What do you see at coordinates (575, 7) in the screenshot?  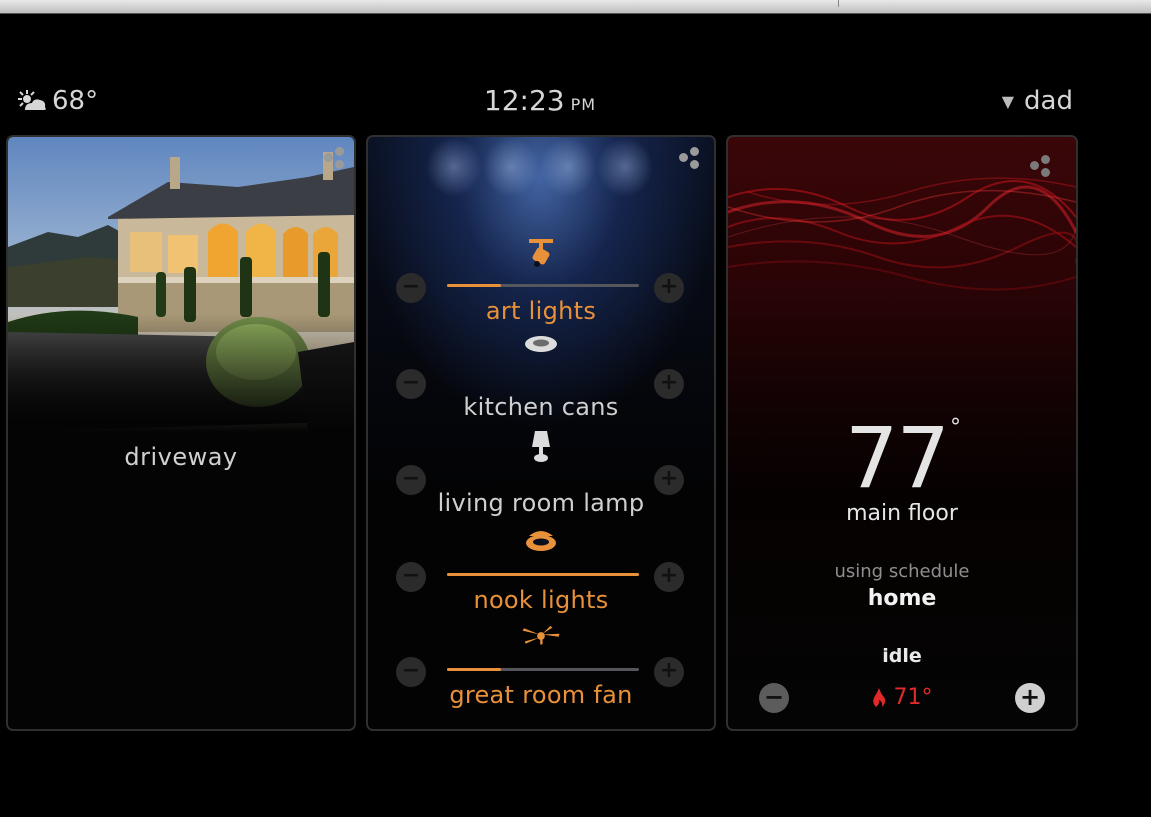 I see `window-top-strip` at bounding box center [575, 7].